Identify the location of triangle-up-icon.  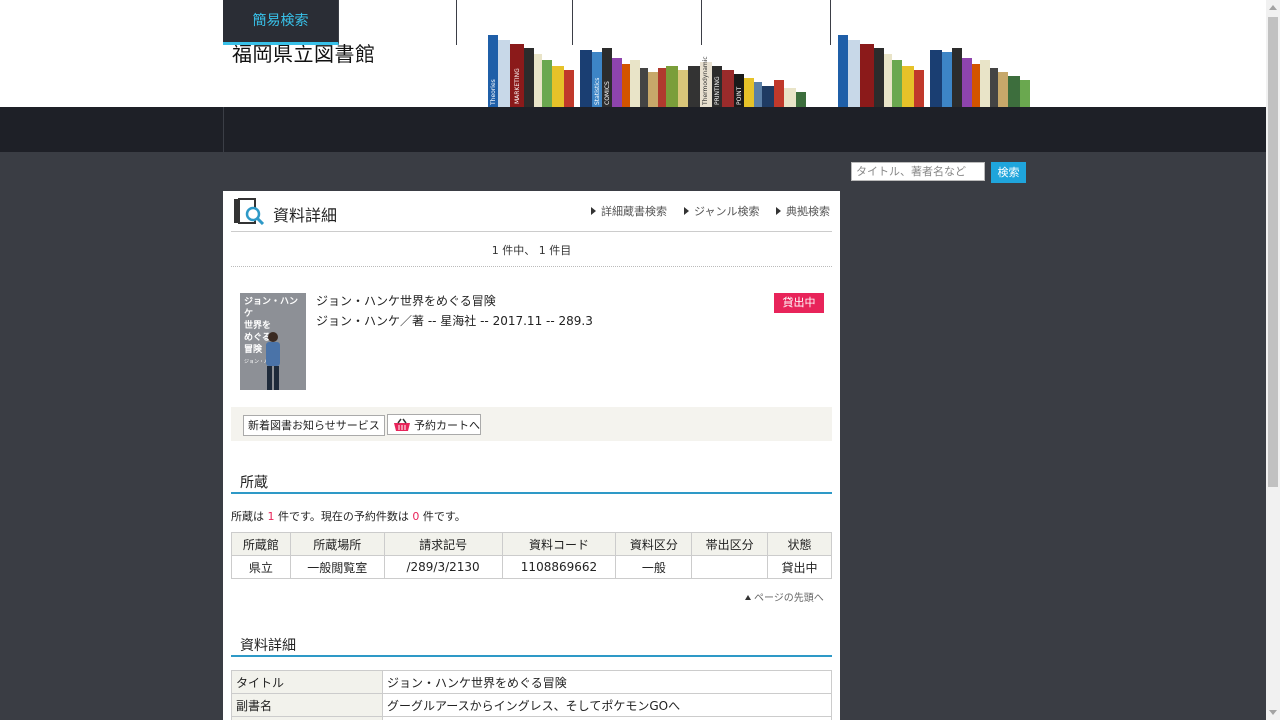
(748, 597).